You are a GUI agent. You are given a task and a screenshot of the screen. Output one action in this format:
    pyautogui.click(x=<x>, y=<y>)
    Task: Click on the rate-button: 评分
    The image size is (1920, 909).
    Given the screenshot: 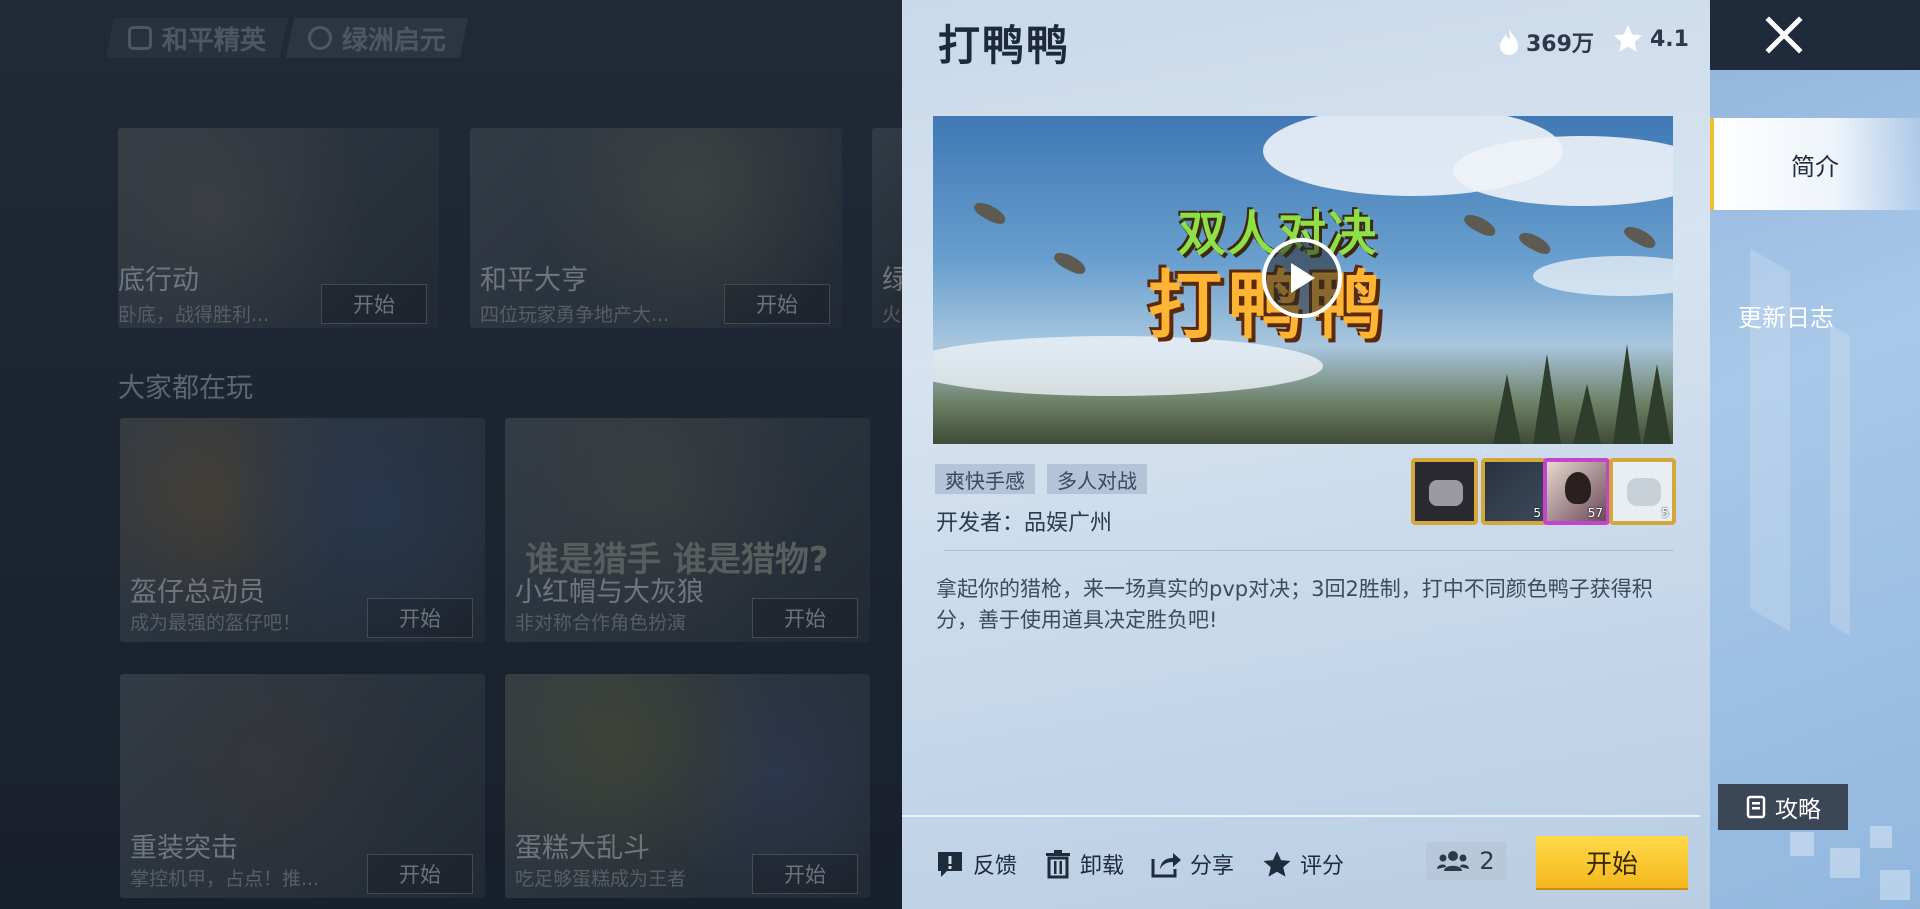 What is the action you would take?
    pyautogui.click(x=1303, y=864)
    